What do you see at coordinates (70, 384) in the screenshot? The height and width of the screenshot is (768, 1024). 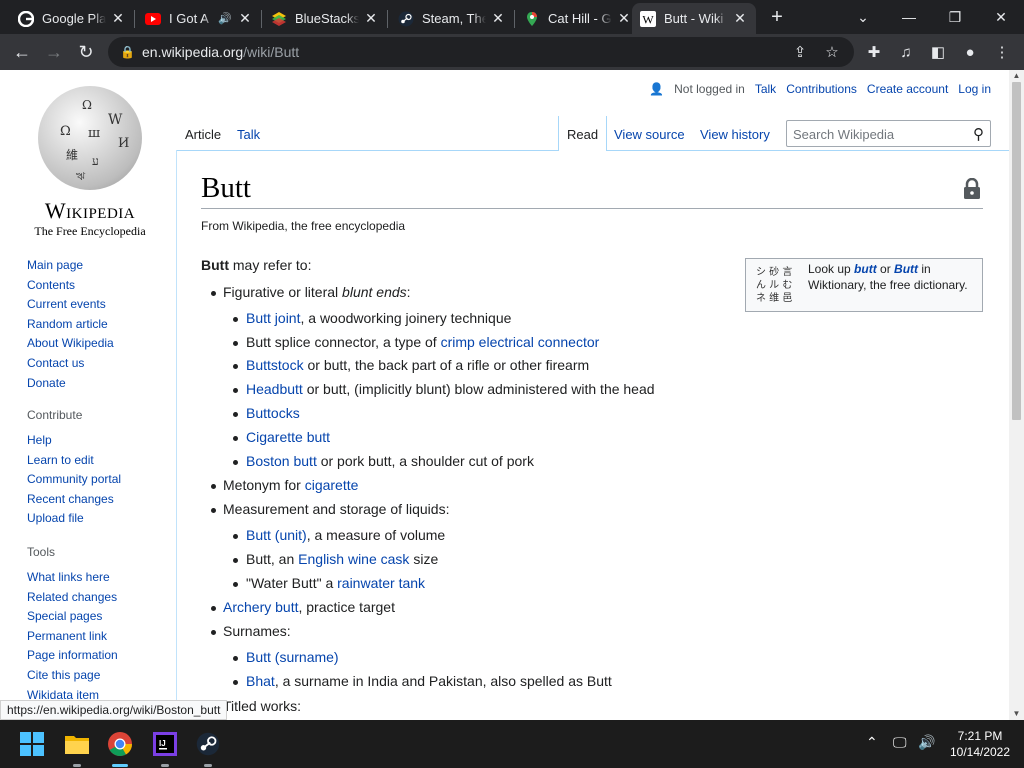 I see `sidebar-item-donate: Donate` at bounding box center [70, 384].